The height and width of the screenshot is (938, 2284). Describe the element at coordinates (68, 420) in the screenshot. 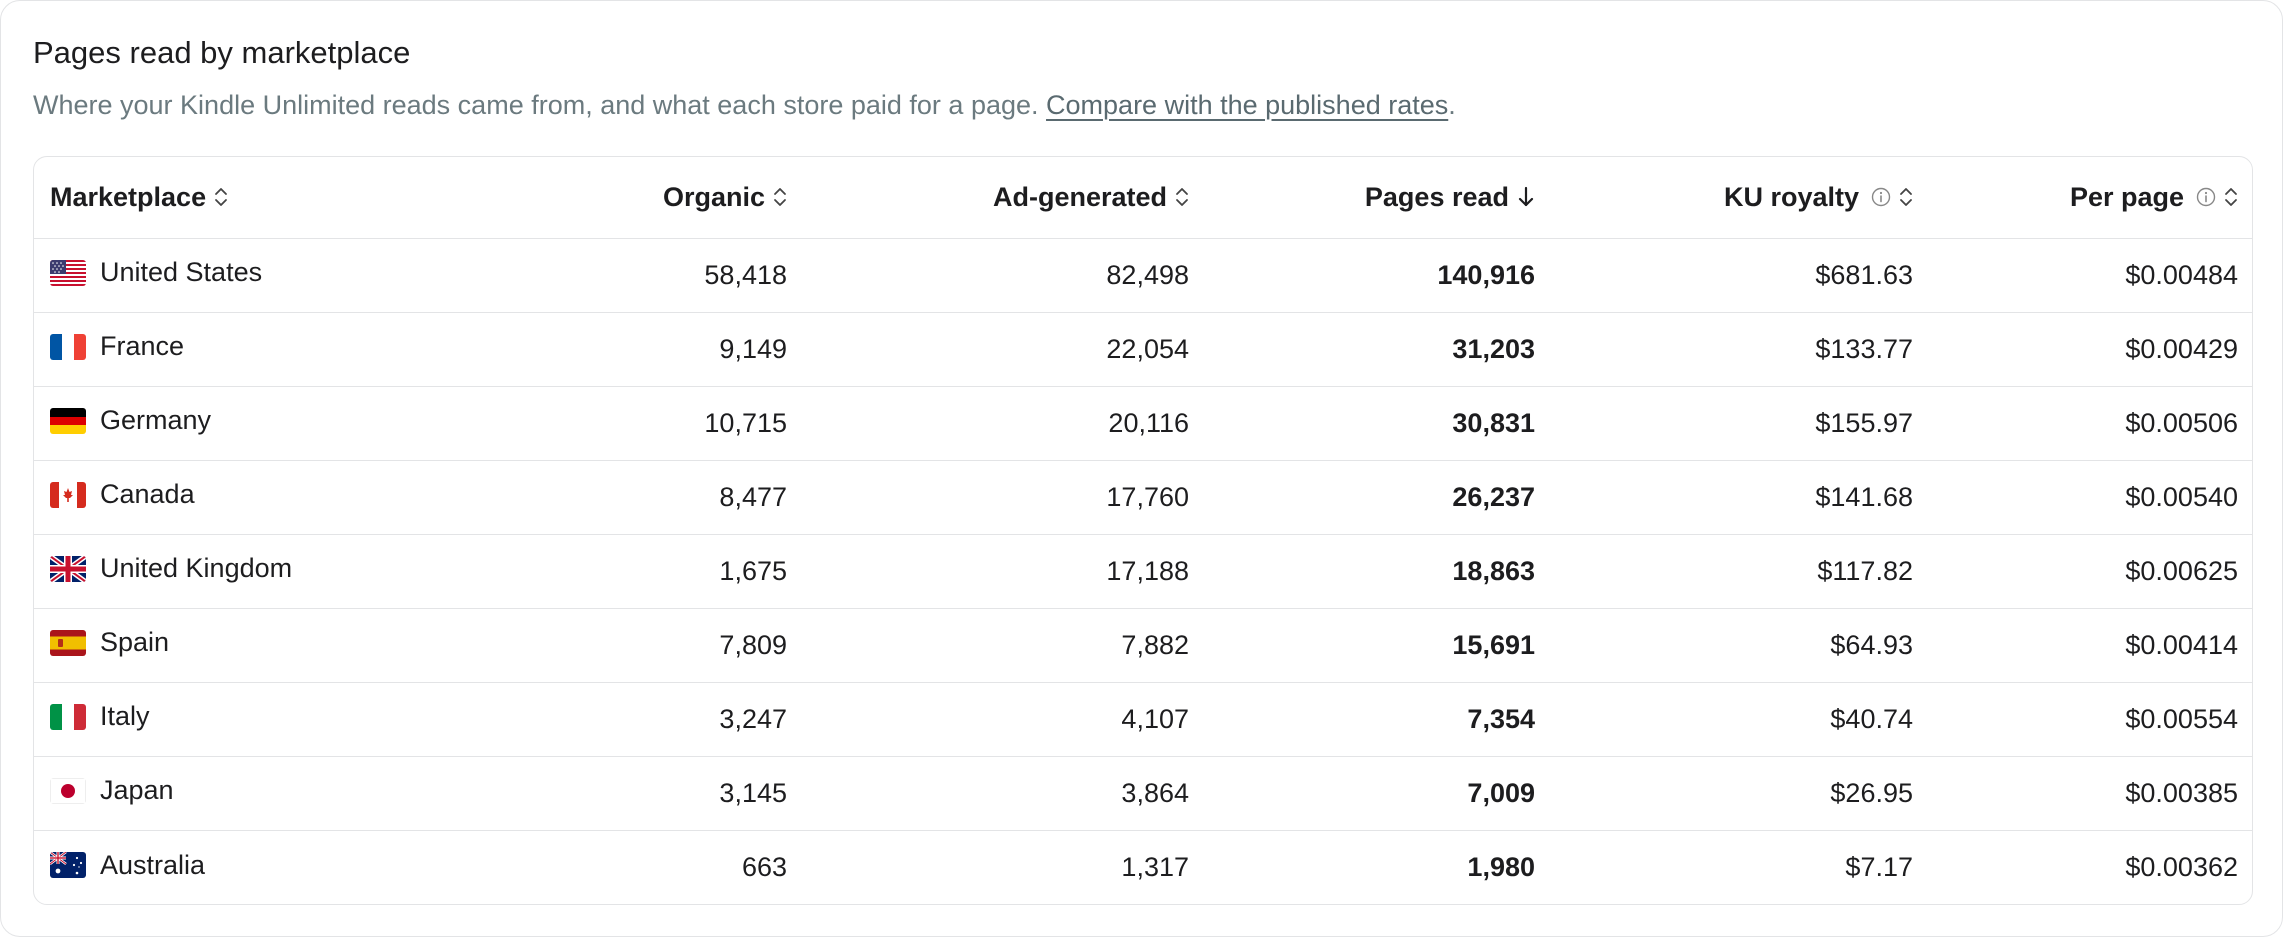

I see `flag-de-icon` at that location.